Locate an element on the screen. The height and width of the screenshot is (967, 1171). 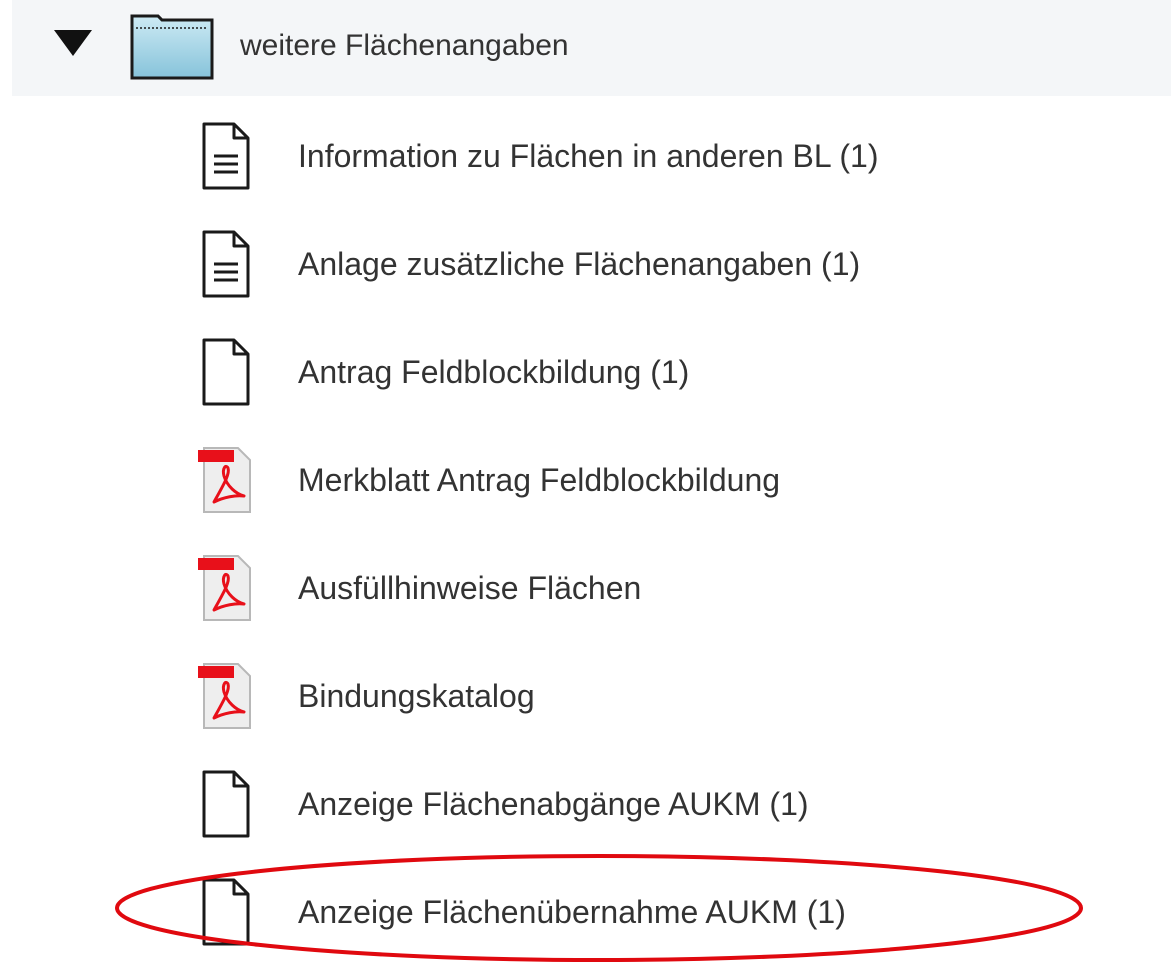
tree-item-label: Anlage zusätzliche Flächenangaben (1) is located at coordinates (579, 264).